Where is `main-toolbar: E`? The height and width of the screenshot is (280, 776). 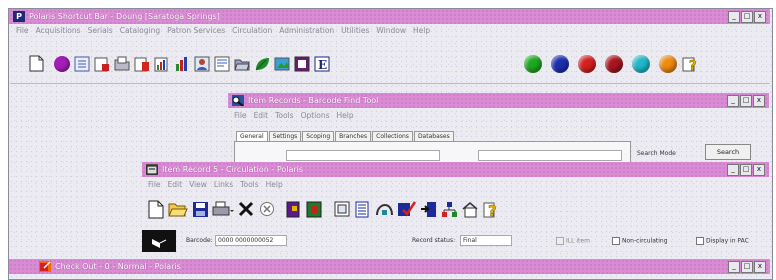
main-toolbar: E is located at coordinates (180, 63).